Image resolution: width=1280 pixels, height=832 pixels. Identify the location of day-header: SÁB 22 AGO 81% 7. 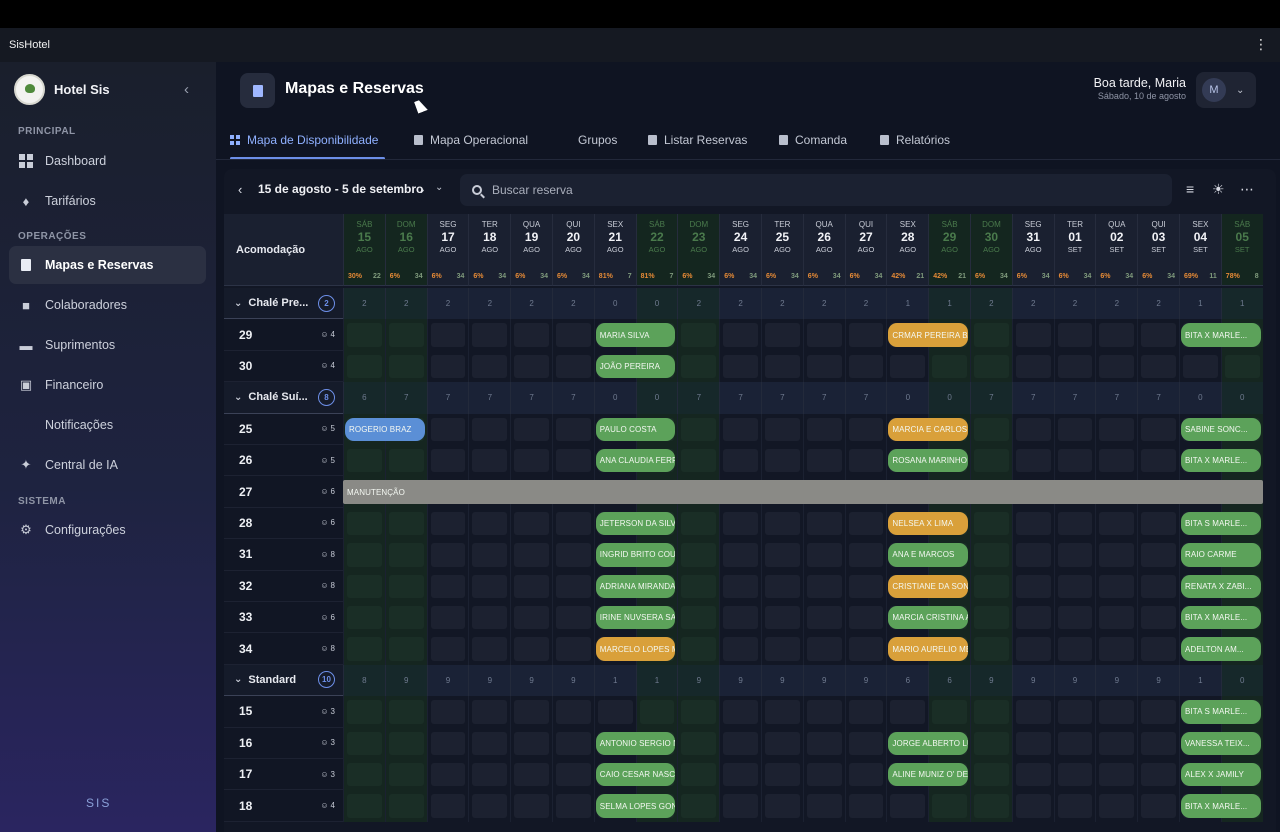
(656, 250).